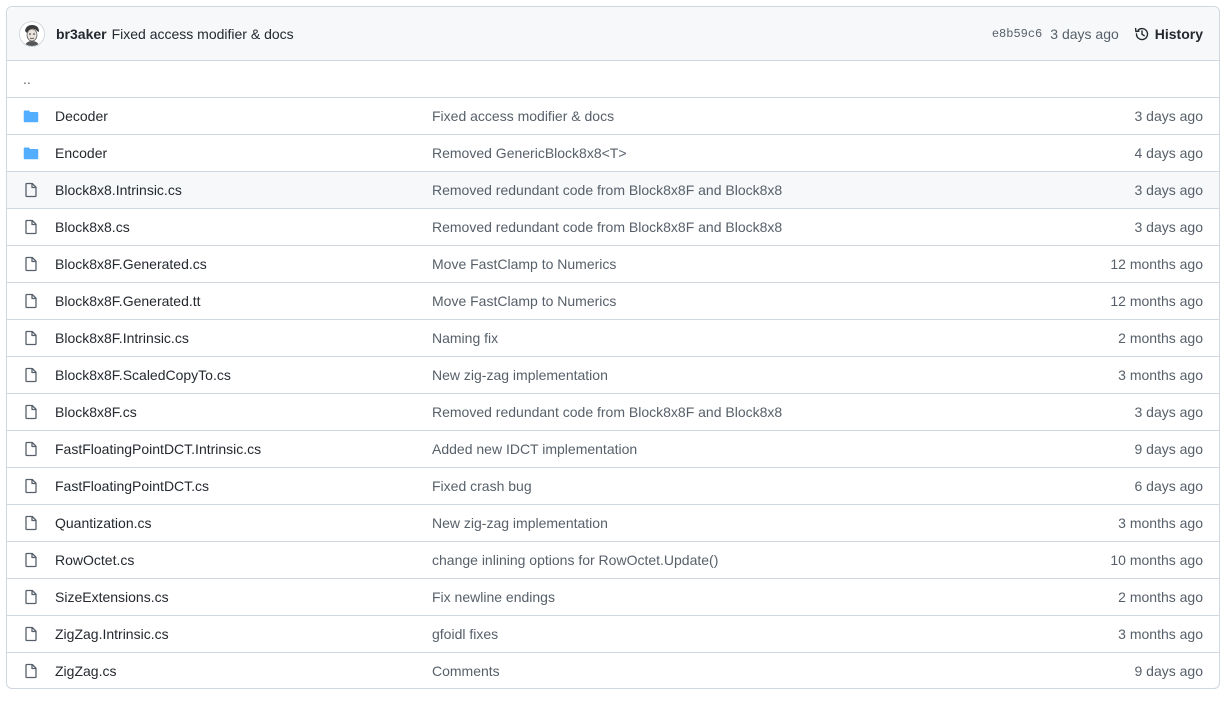 Image resolution: width=1228 pixels, height=701 pixels. Describe the element at coordinates (243, 486) in the screenshot. I see `file-name-link: FastFloatingPointDCT.cs` at that location.